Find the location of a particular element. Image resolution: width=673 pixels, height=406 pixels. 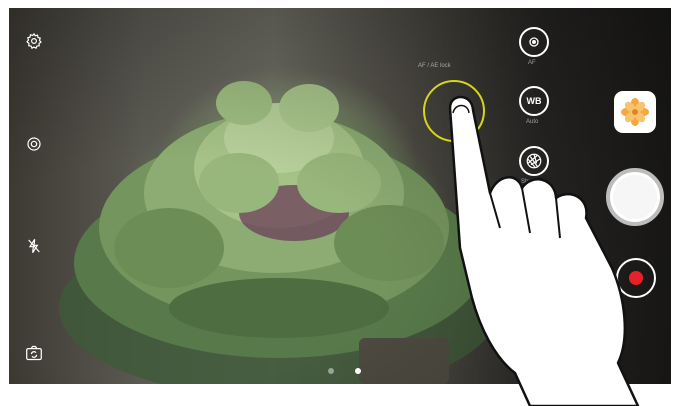

settings-button is located at coordinates (34, 41).